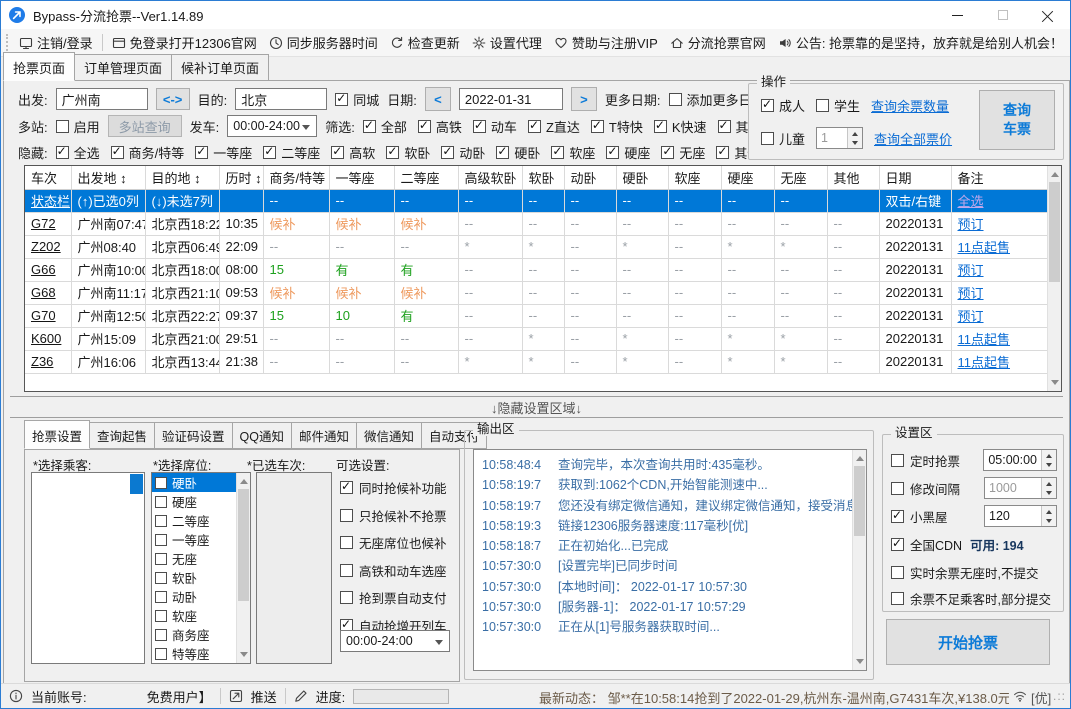  I want to click on toolbar-item-1: 免登录打开12306官网, so click(184, 43).